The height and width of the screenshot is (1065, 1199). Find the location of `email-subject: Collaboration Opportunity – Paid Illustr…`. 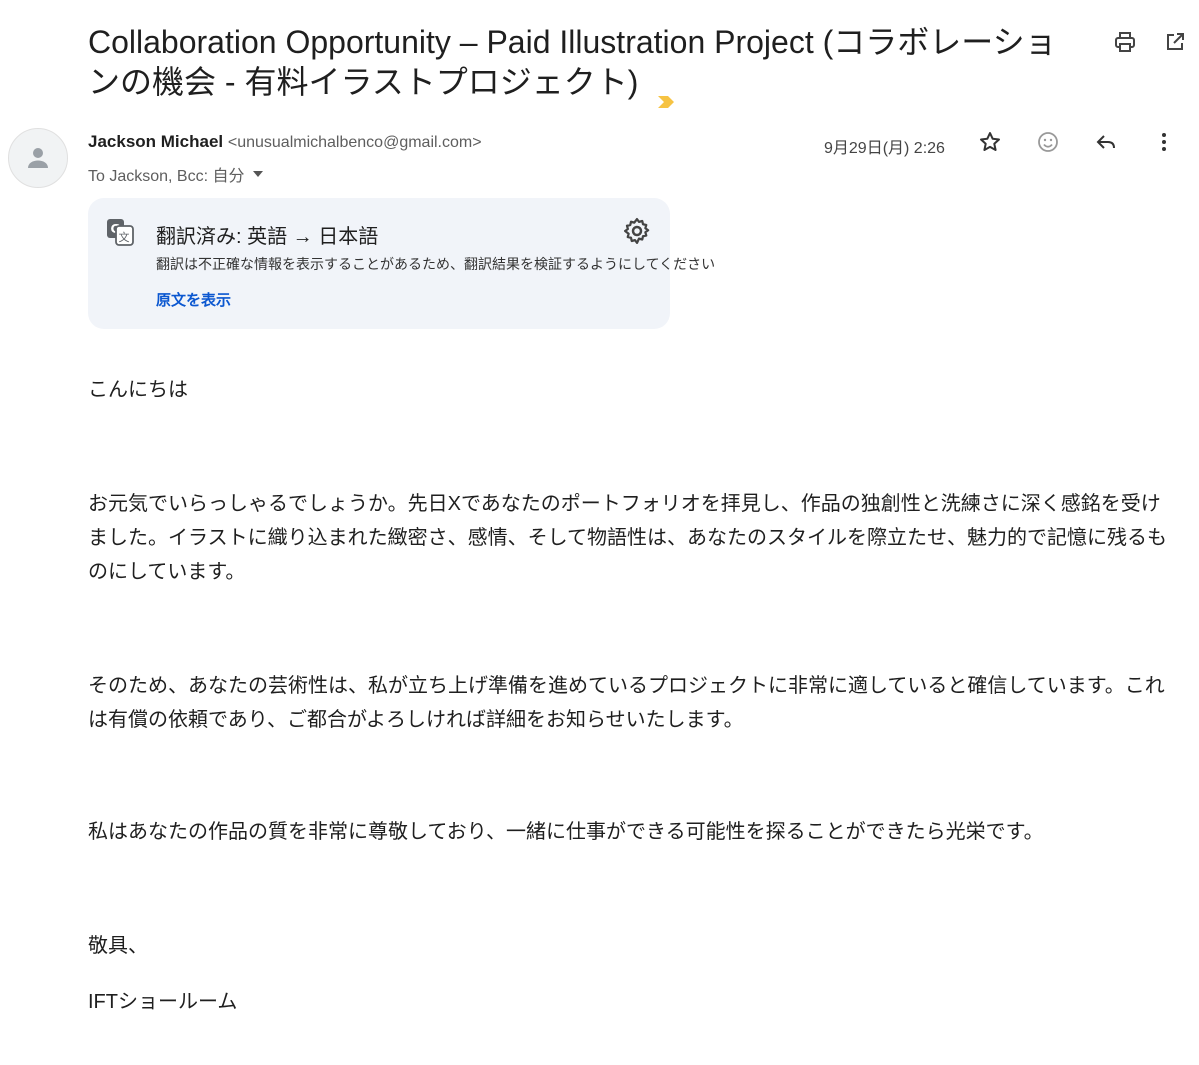

email-subject: Collaboration Opportunity – Paid Illustr… is located at coordinates (588, 65).